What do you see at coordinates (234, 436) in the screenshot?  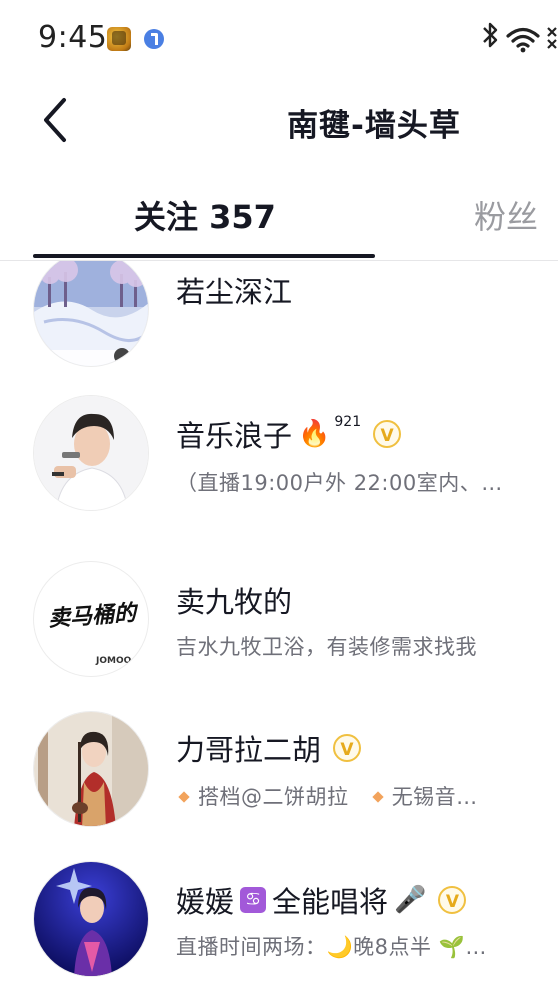 I see `user-name: 音乐浪子` at bounding box center [234, 436].